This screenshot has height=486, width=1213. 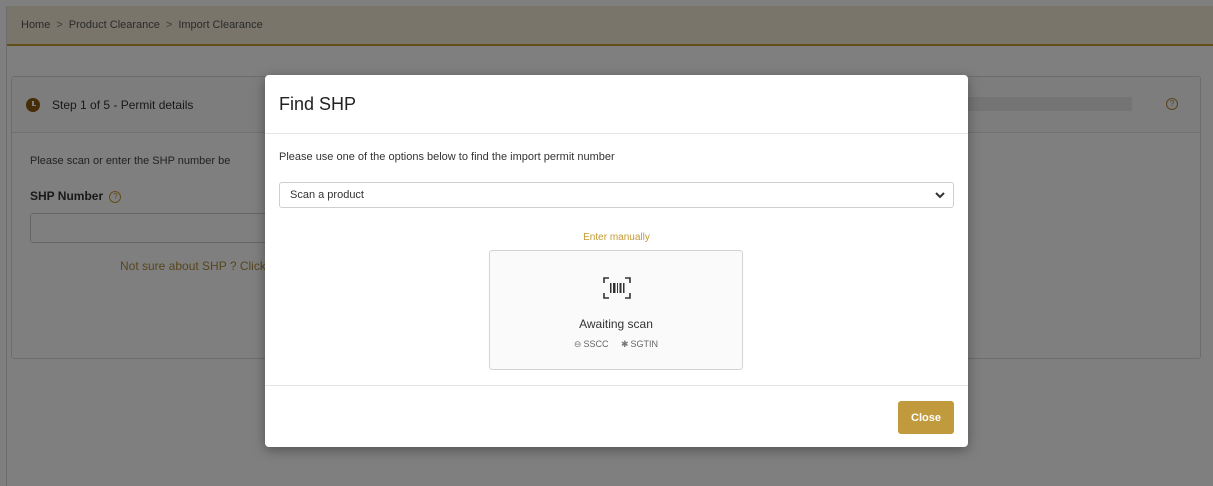 I want to click on modal-header: Find SHP, so click(x=616, y=104).